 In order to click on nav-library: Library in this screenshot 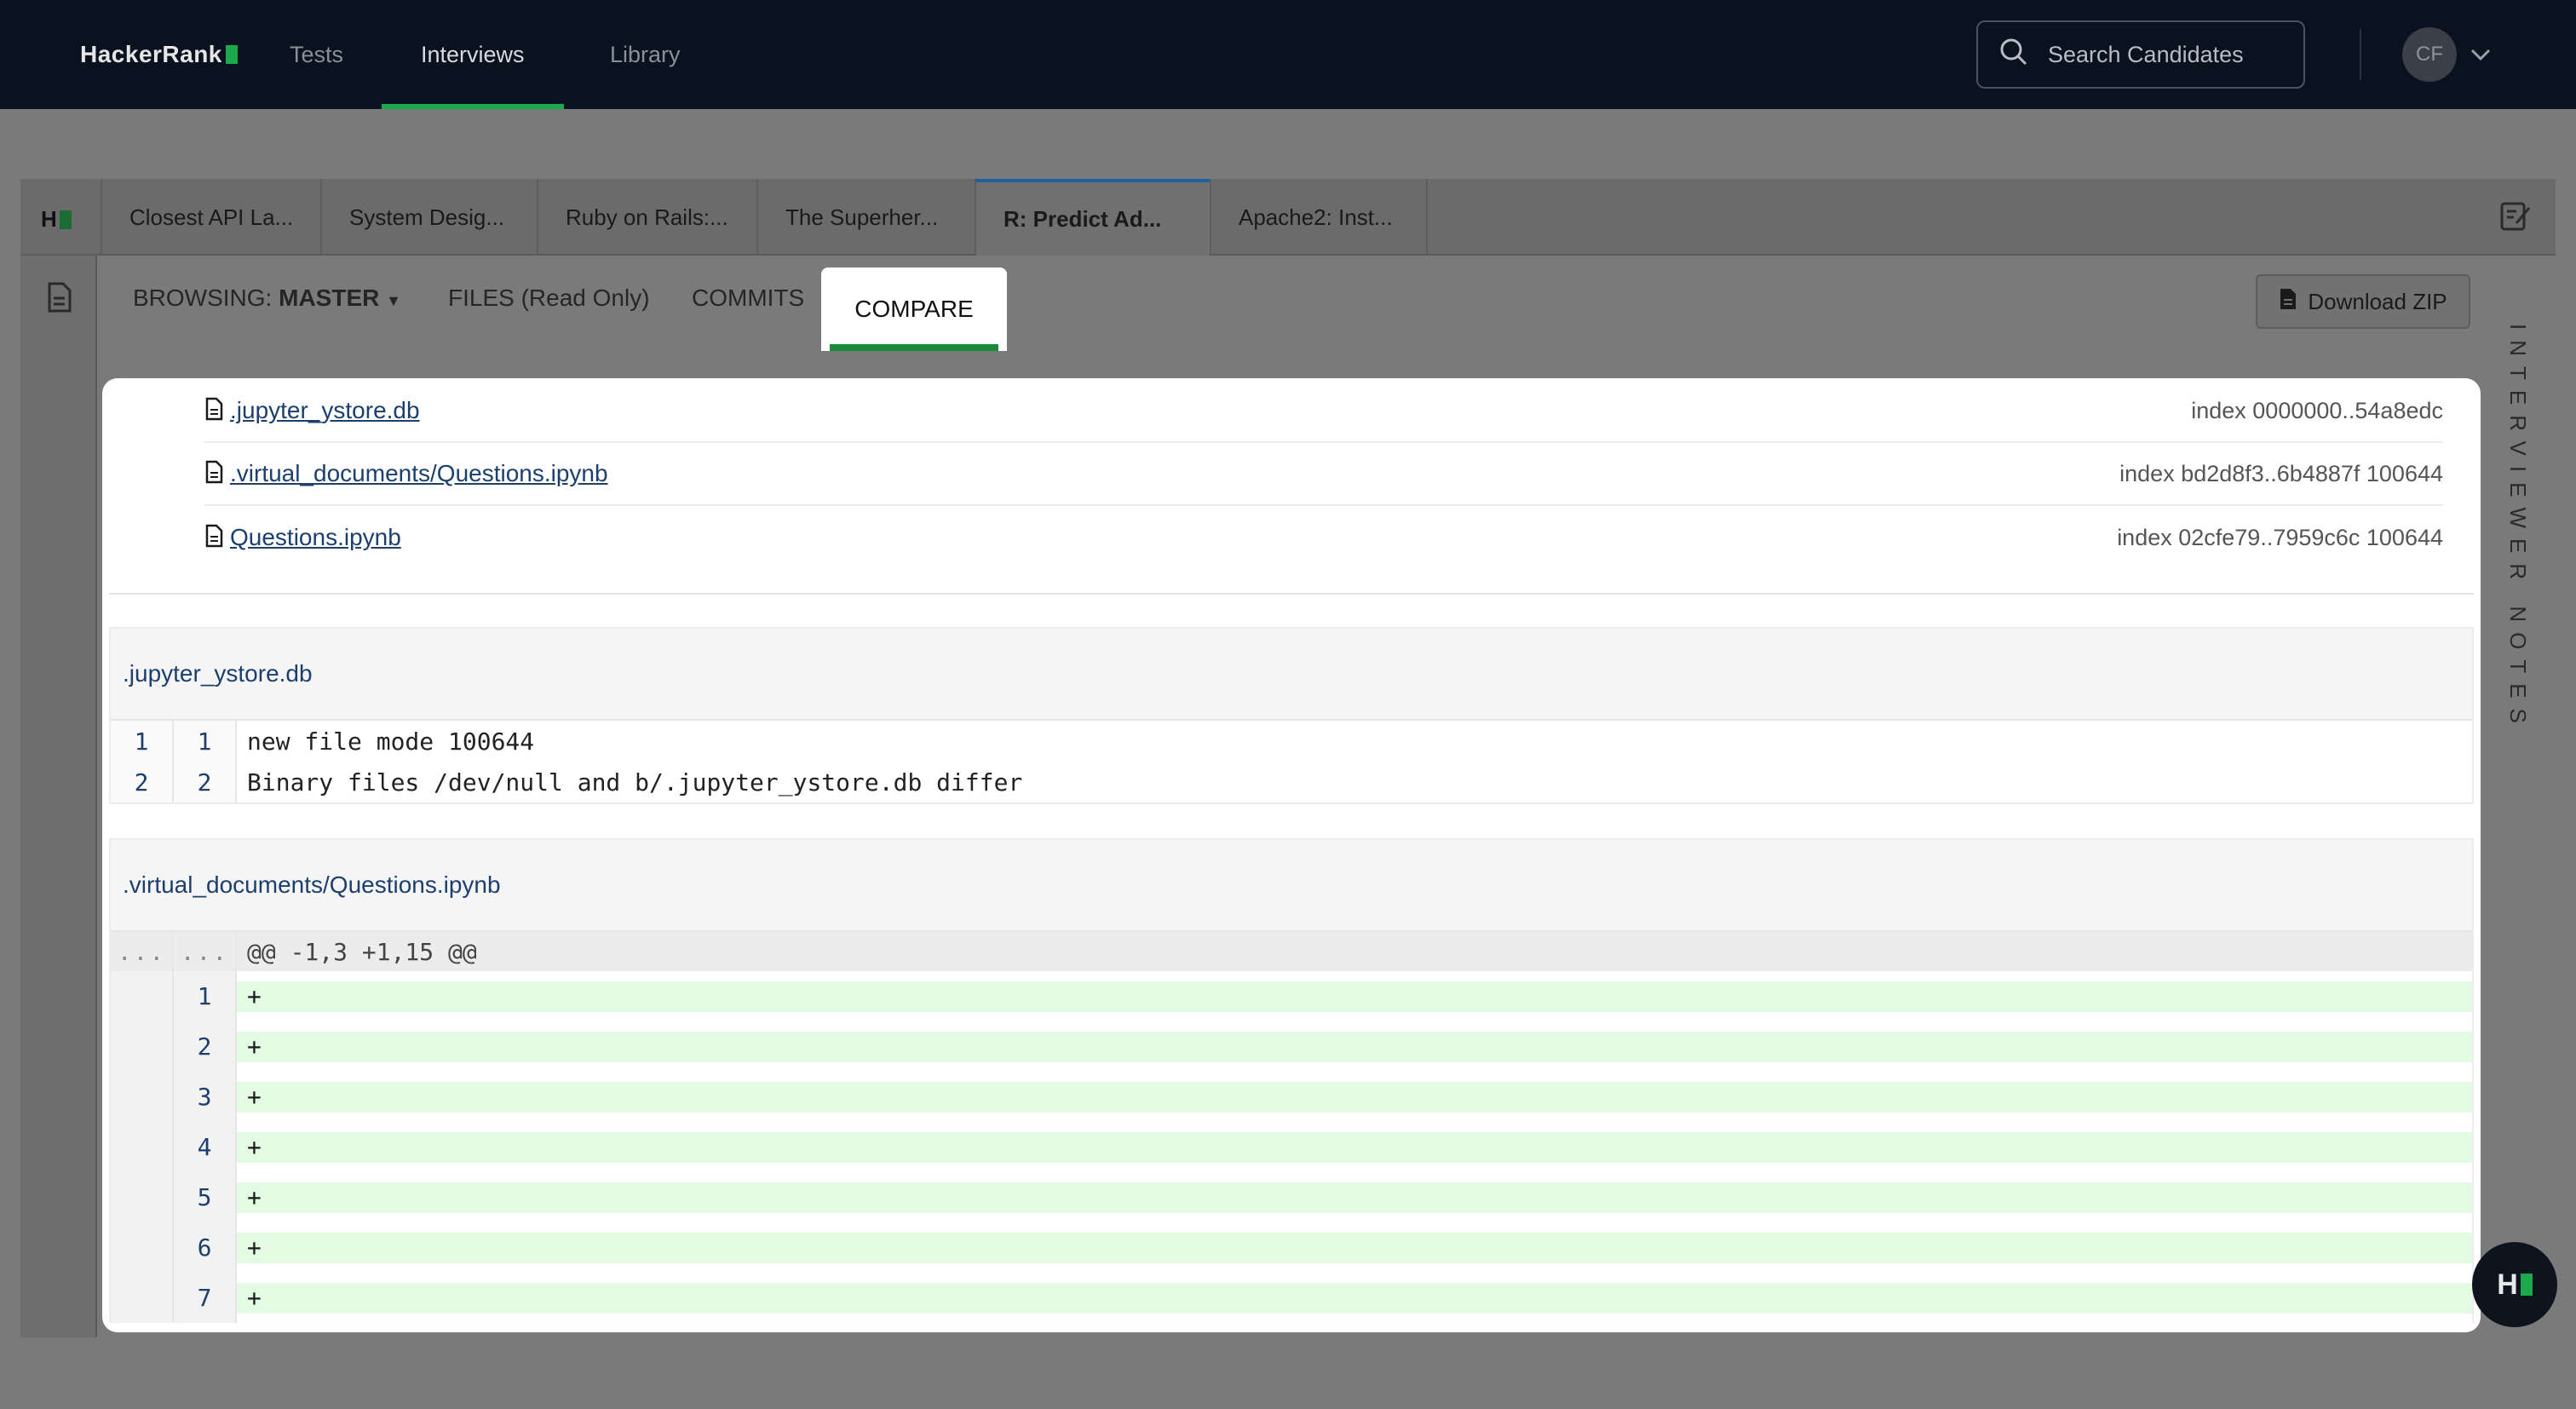, I will do `click(646, 54)`.